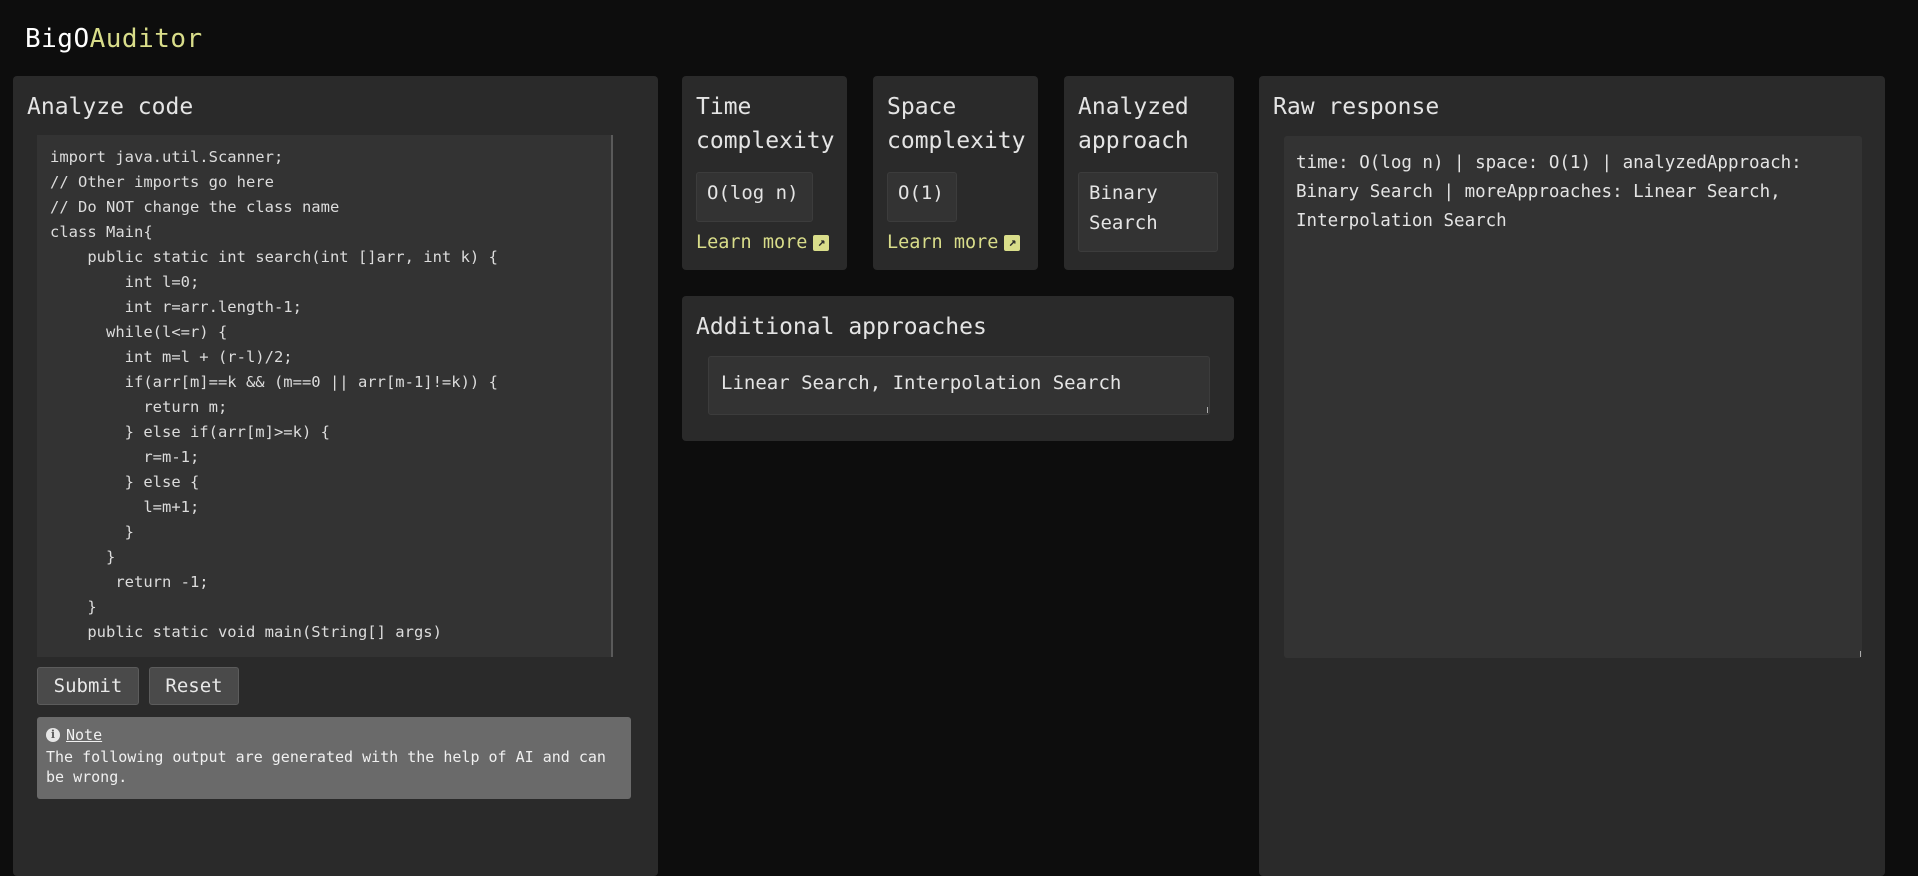 The width and height of the screenshot is (1918, 876). I want to click on analyzed-approach-card: Analyzed approach Binary Search, so click(1149, 173).